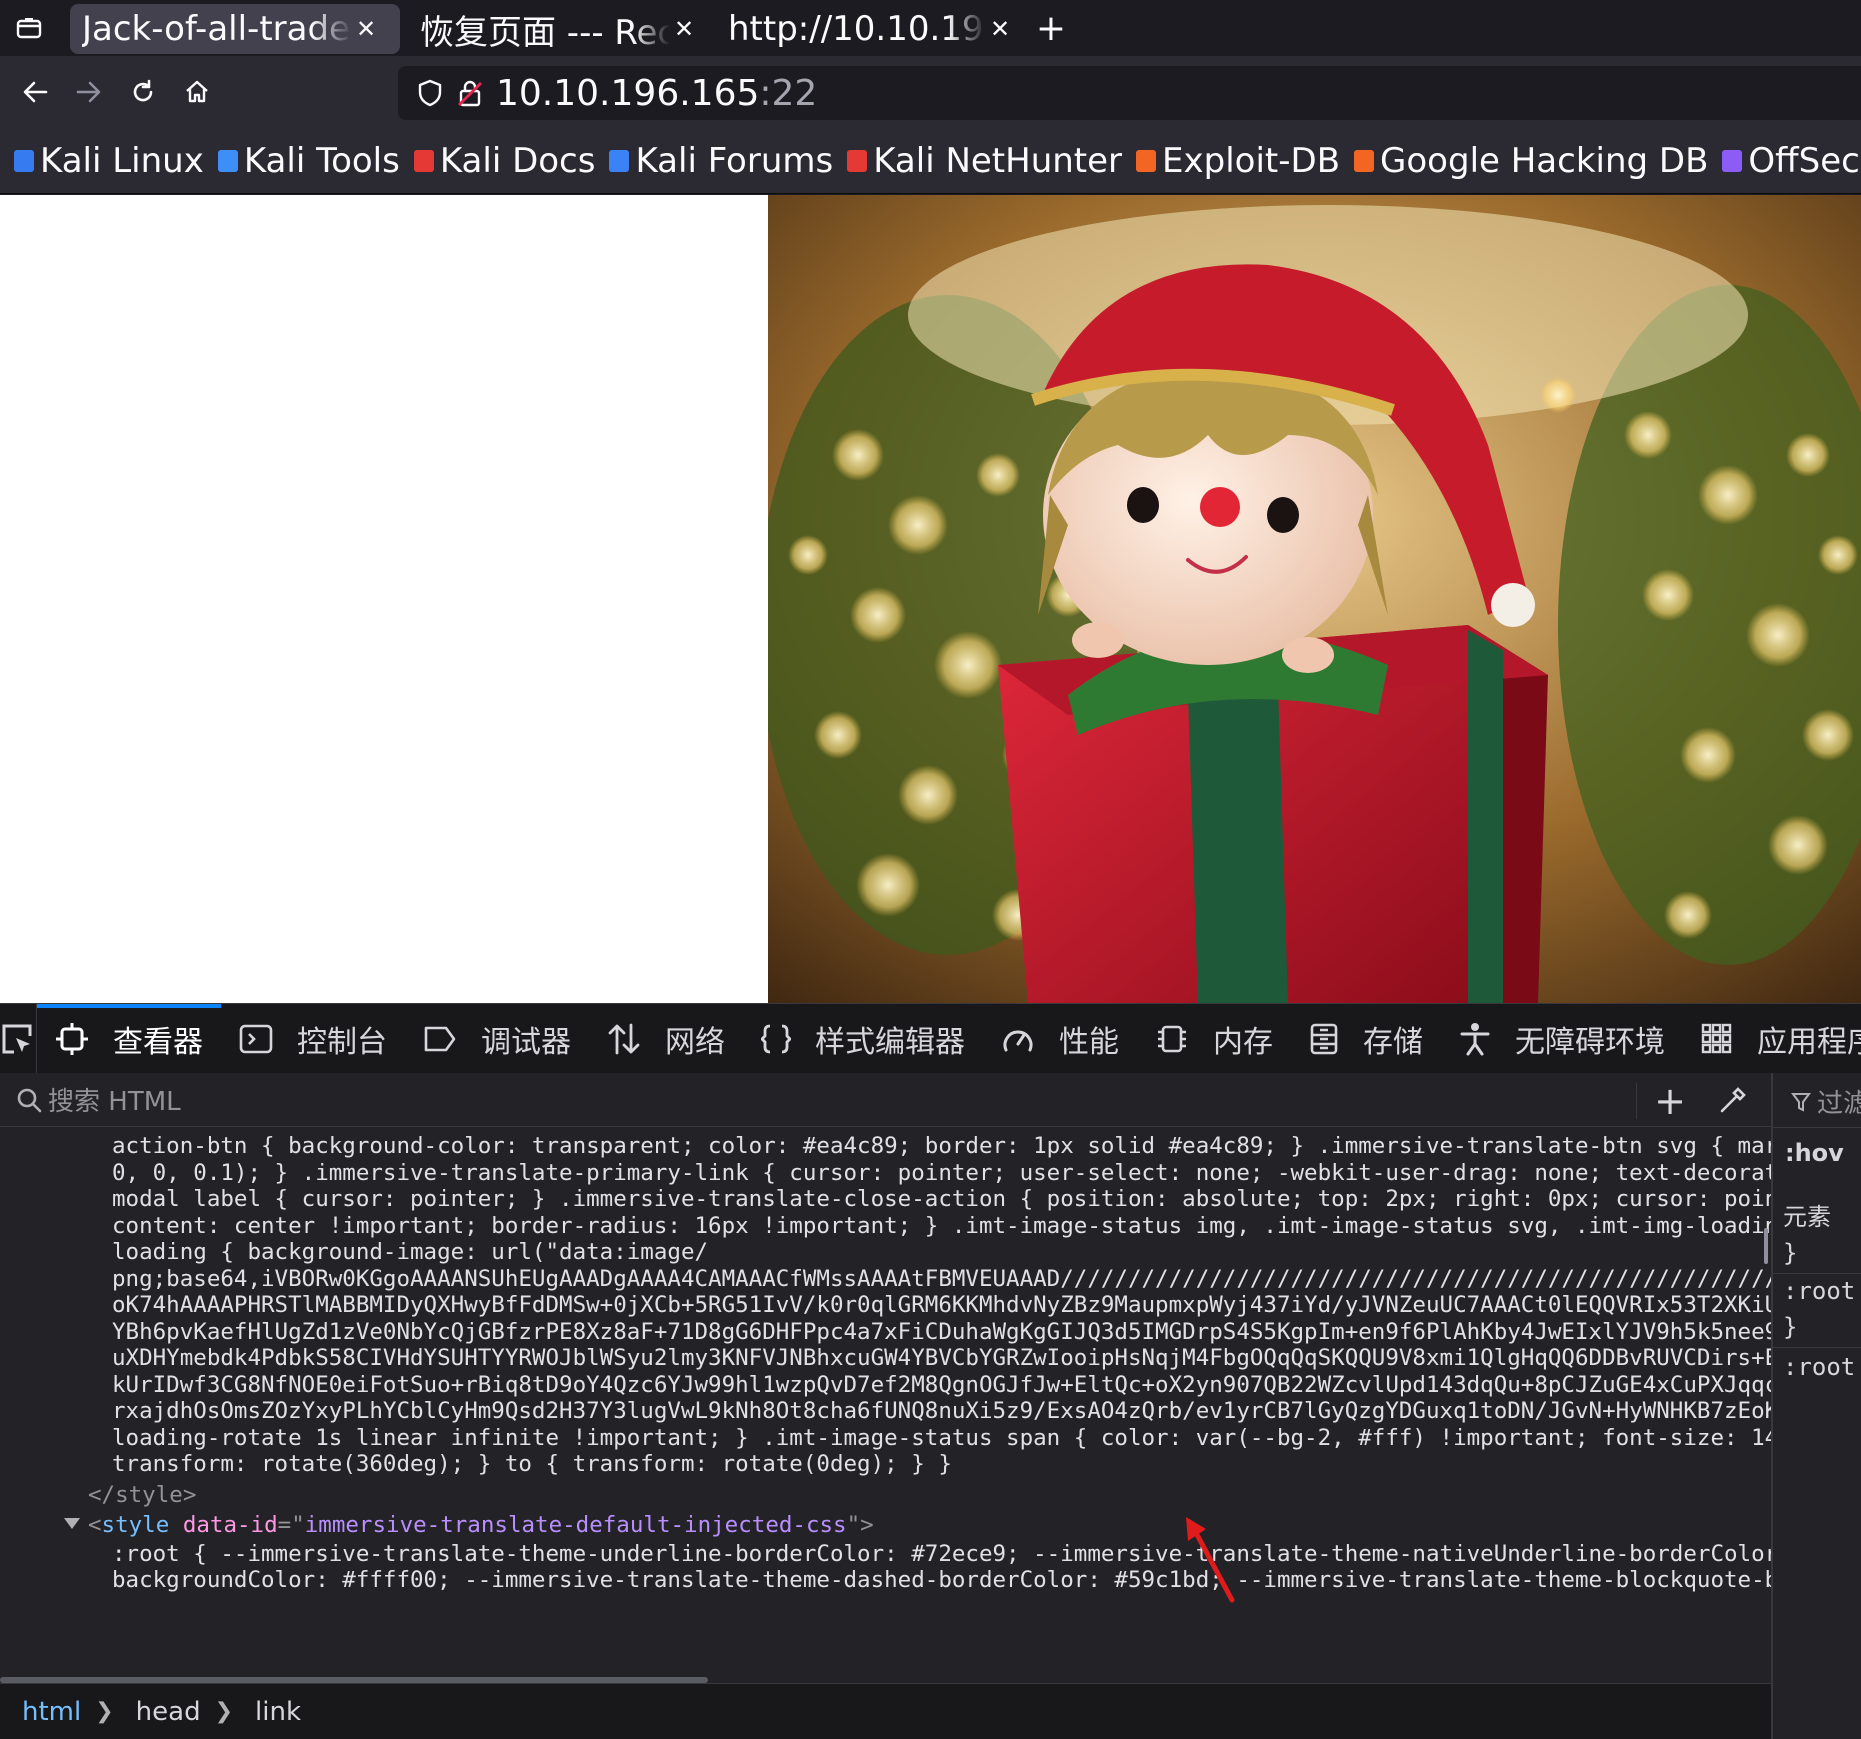  I want to click on nav-bar: 10.10.196.165:22, so click(930, 92).